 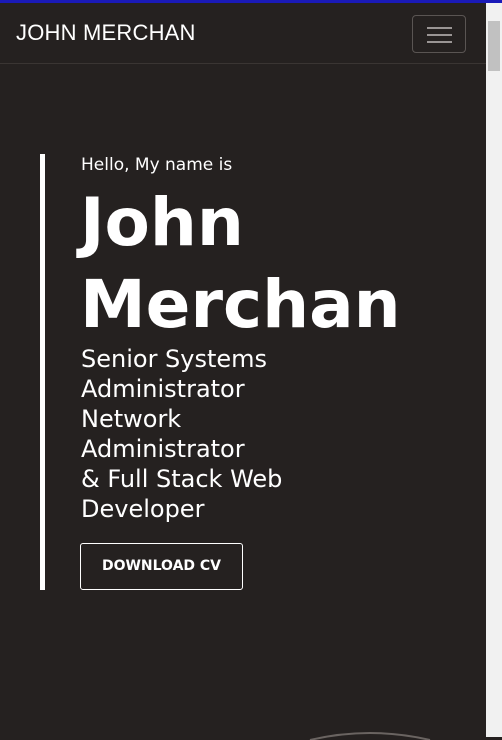 I want to click on vertical-scrollbar, so click(x=494, y=370).